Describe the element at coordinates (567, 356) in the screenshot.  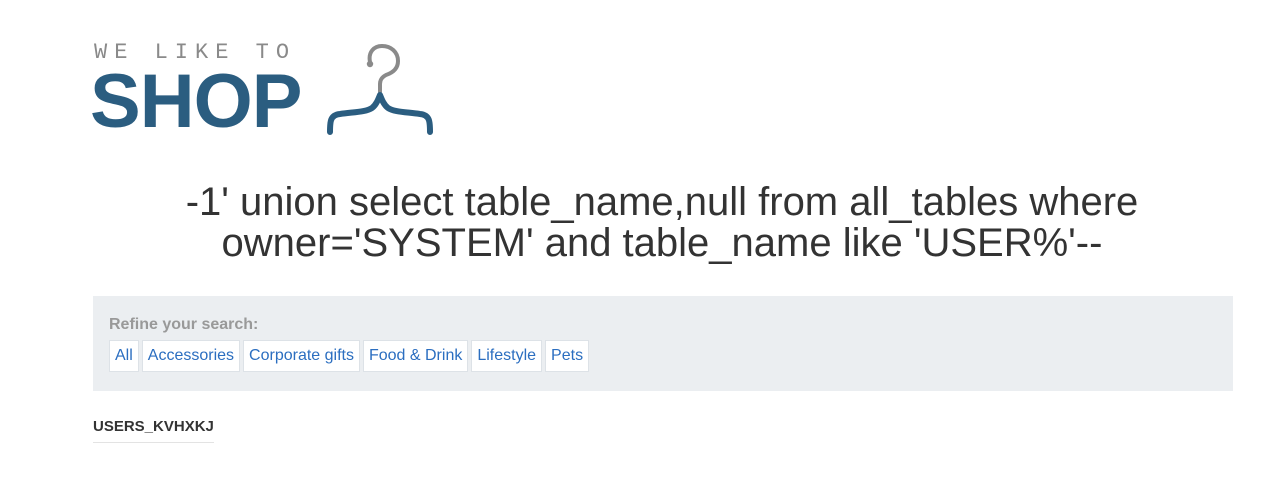
I see `filter-pets: Pets` at that location.